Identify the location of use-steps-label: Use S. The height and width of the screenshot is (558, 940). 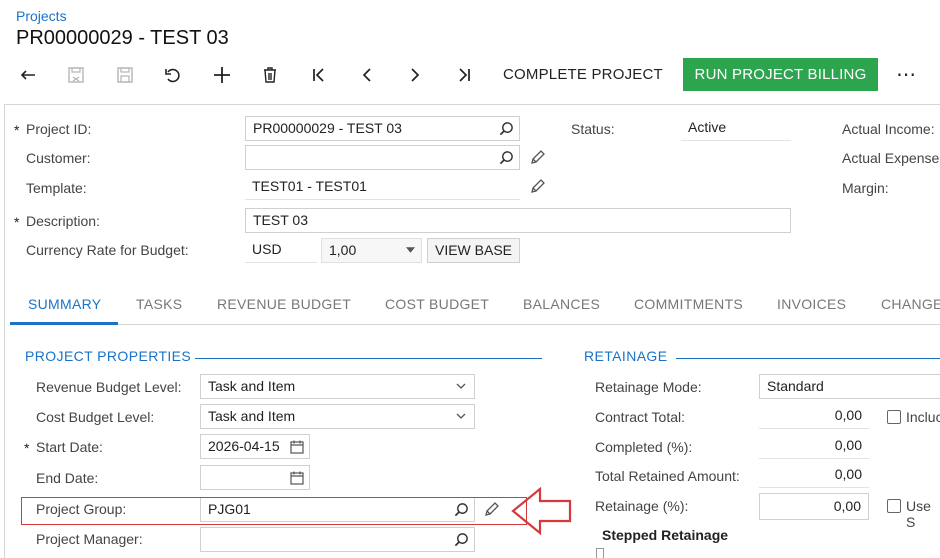
(918, 514).